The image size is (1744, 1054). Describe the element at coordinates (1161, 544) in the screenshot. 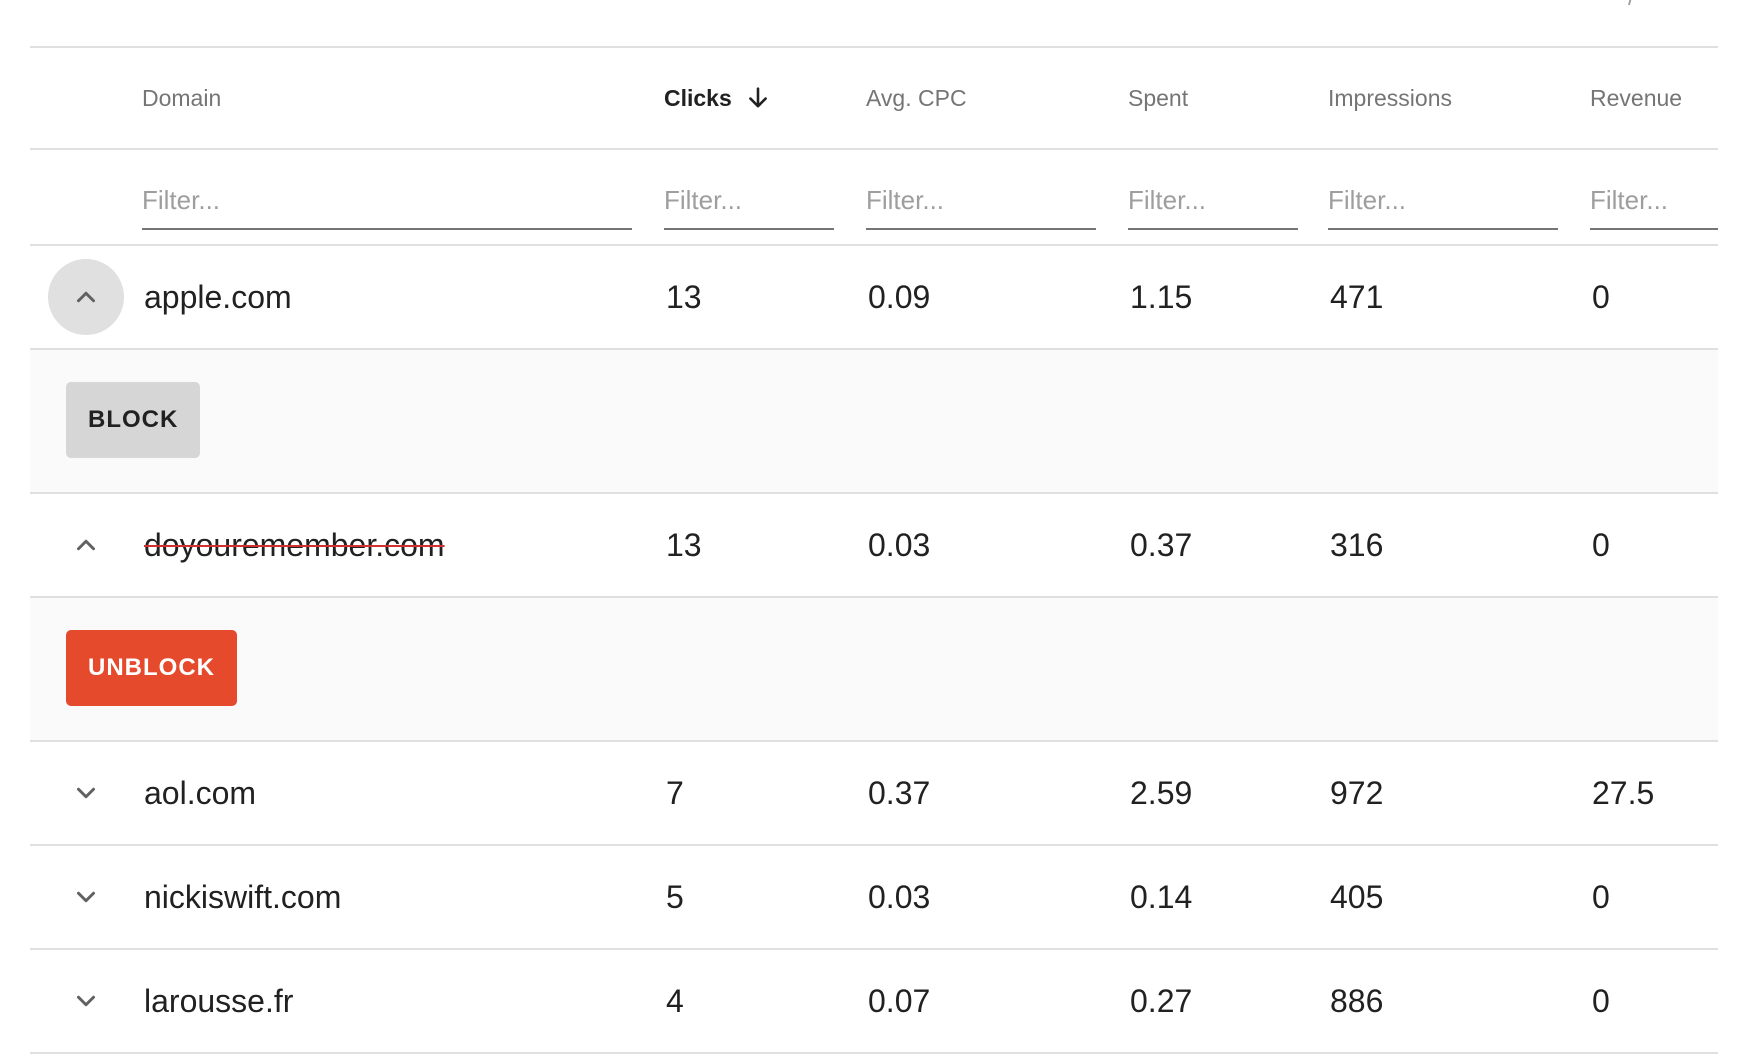

I see `spent-cell: 0.37` at that location.